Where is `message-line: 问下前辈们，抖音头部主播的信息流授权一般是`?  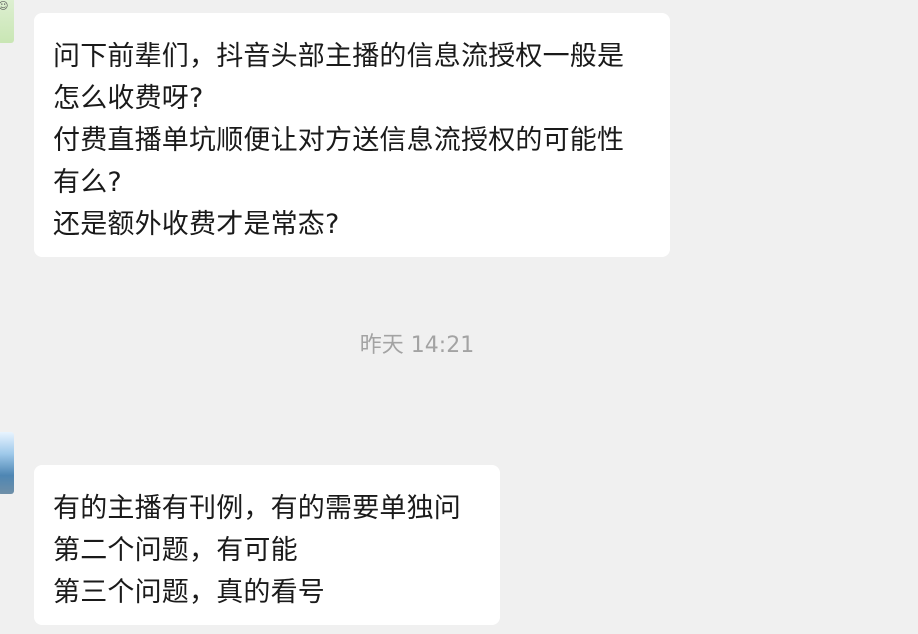 message-line: 问下前辈们，抖音头部主播的信息流授权一般是 is located at coordinates (339, 56).